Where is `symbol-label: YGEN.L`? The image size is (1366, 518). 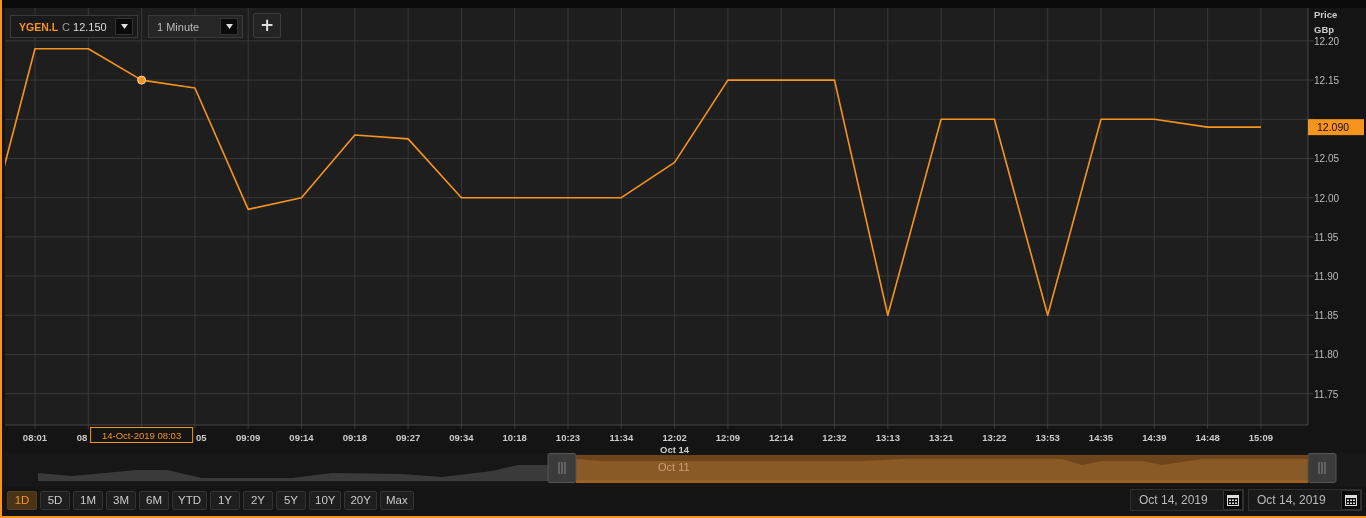 symbol-label: YGEN.L is located at coordinates (39, 26).